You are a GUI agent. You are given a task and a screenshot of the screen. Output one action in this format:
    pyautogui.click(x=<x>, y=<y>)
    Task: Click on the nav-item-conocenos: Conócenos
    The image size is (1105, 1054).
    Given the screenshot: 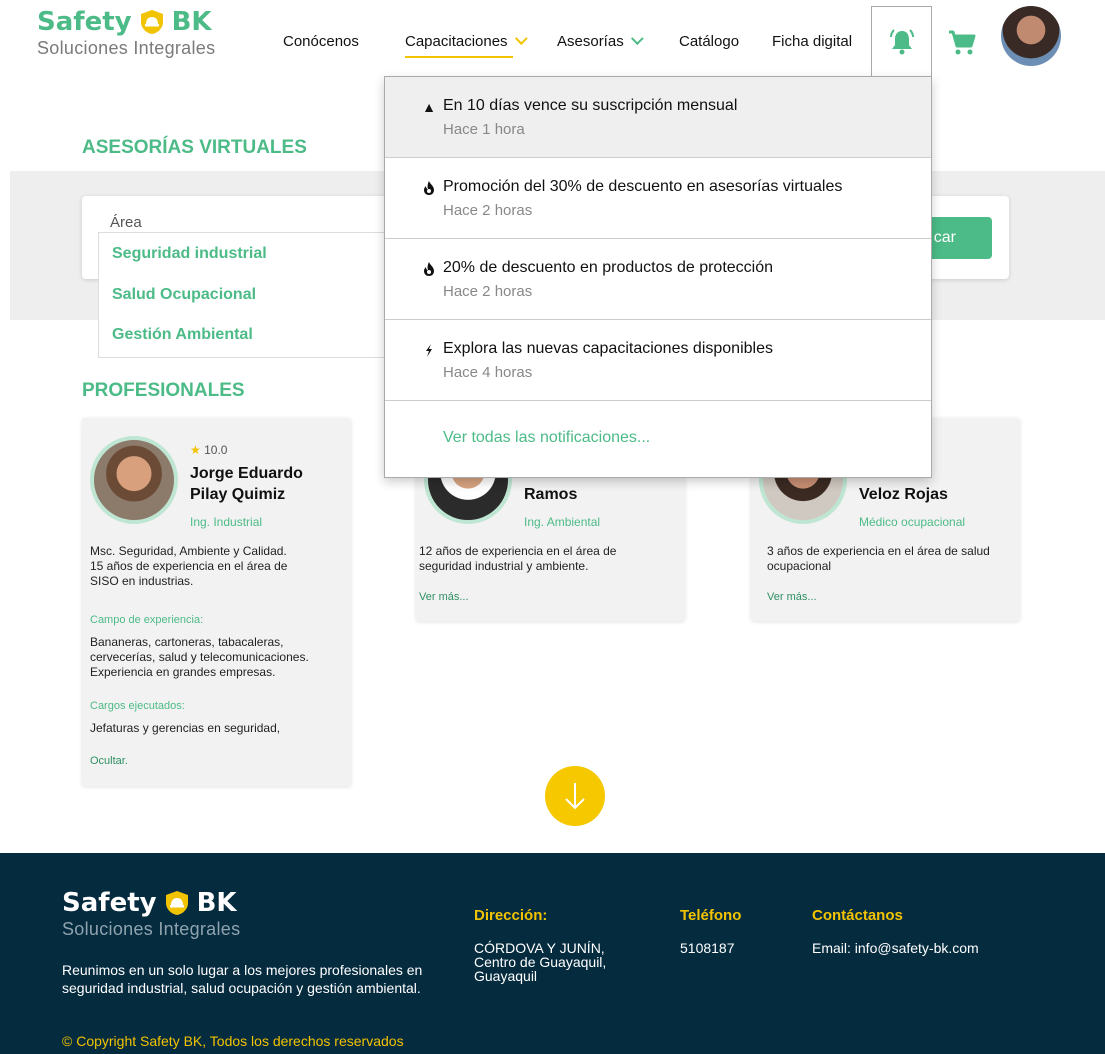 What is the action you would take?
    pyautogui.click(x=321, y=41)
    